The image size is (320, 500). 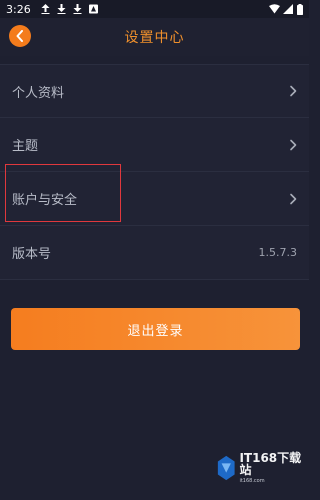 What do you see at coordinates (154, 253) in the screenshot?
I see `menu-item-version: 版本号 1.5.7.3` at bounding box center [154, 253].